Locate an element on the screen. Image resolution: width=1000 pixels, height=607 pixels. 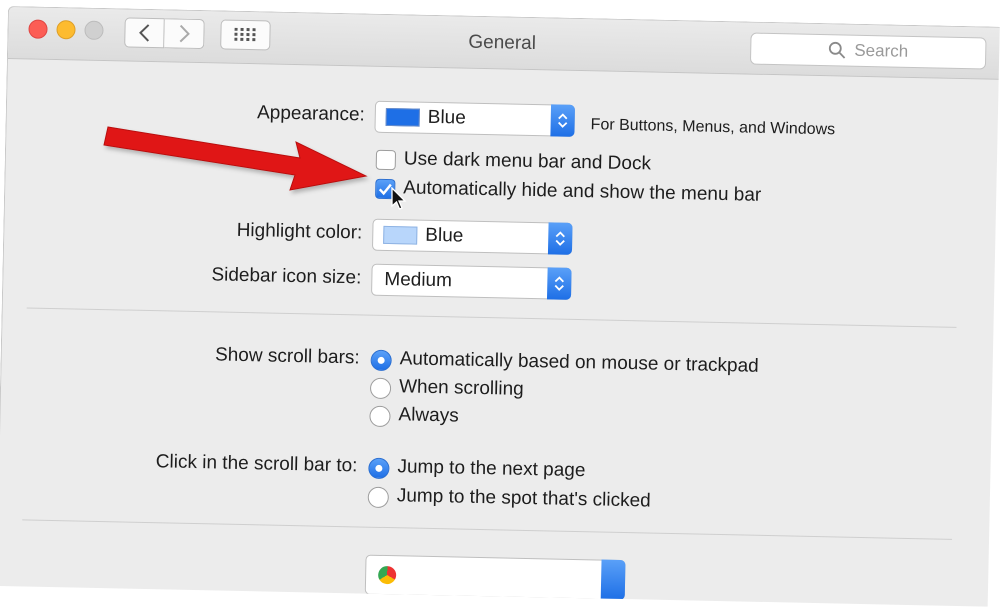
appearance-swatch is located at coordinates (402, 117).